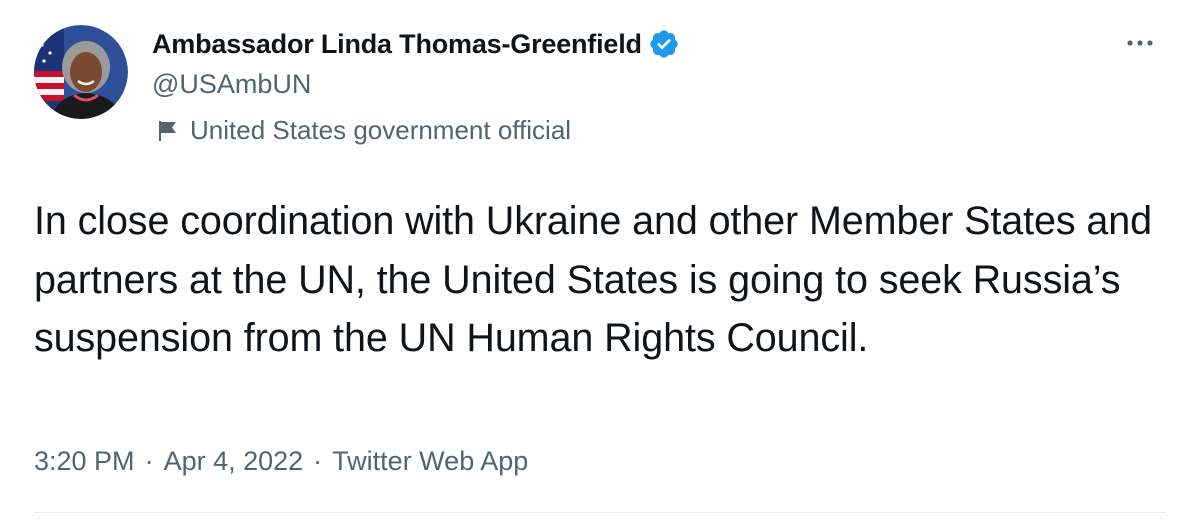  What do you see at coordinates (381, 130) in the screenshot?
I see `account-label-text: United States government official` at bounding box center [381, 130].